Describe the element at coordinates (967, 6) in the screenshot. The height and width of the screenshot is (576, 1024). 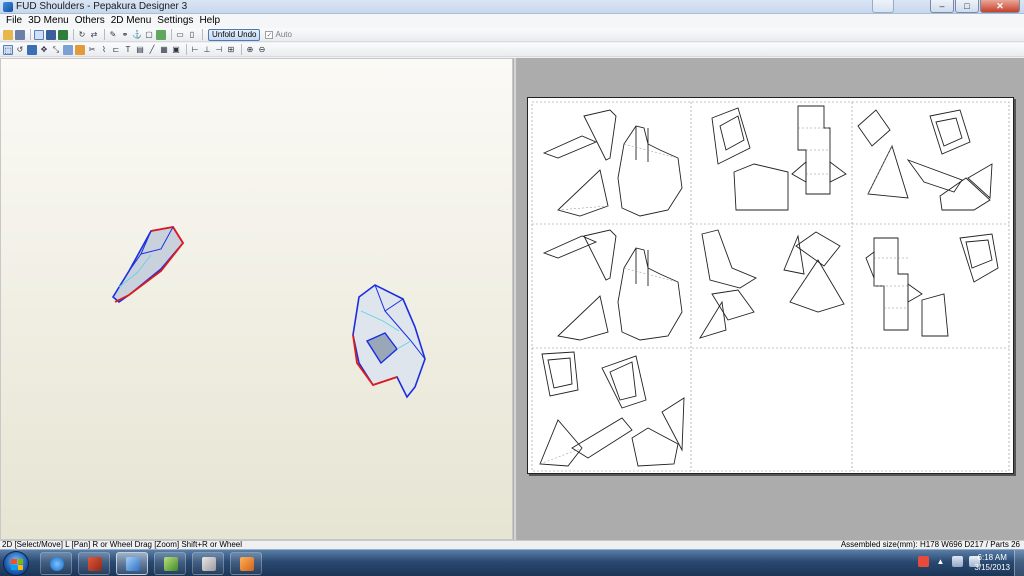
I see `maximize-button: □` at that location.